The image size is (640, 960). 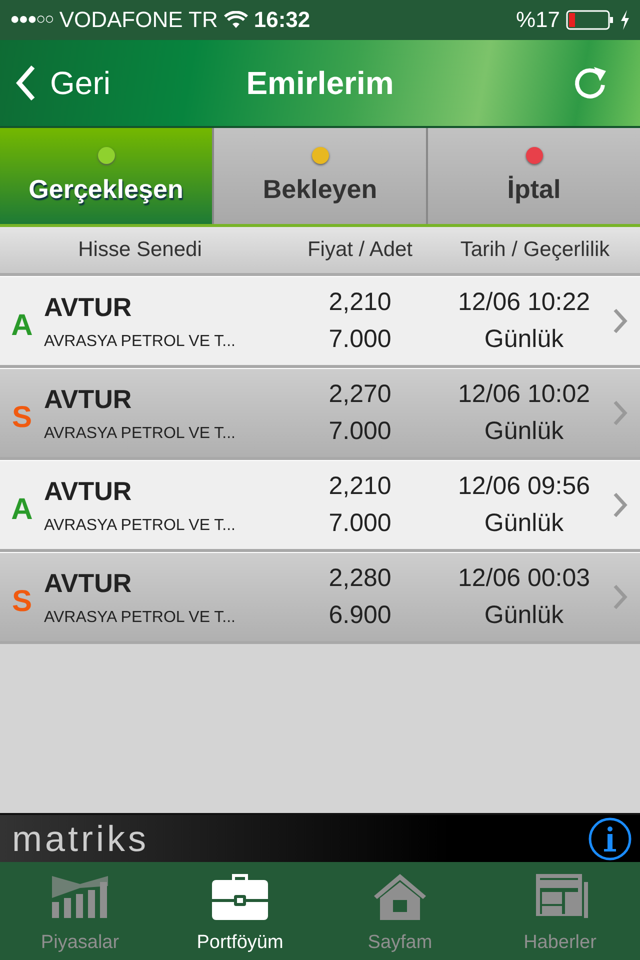 I want to click on order-price: 2,280, so click(x=360, y=578).